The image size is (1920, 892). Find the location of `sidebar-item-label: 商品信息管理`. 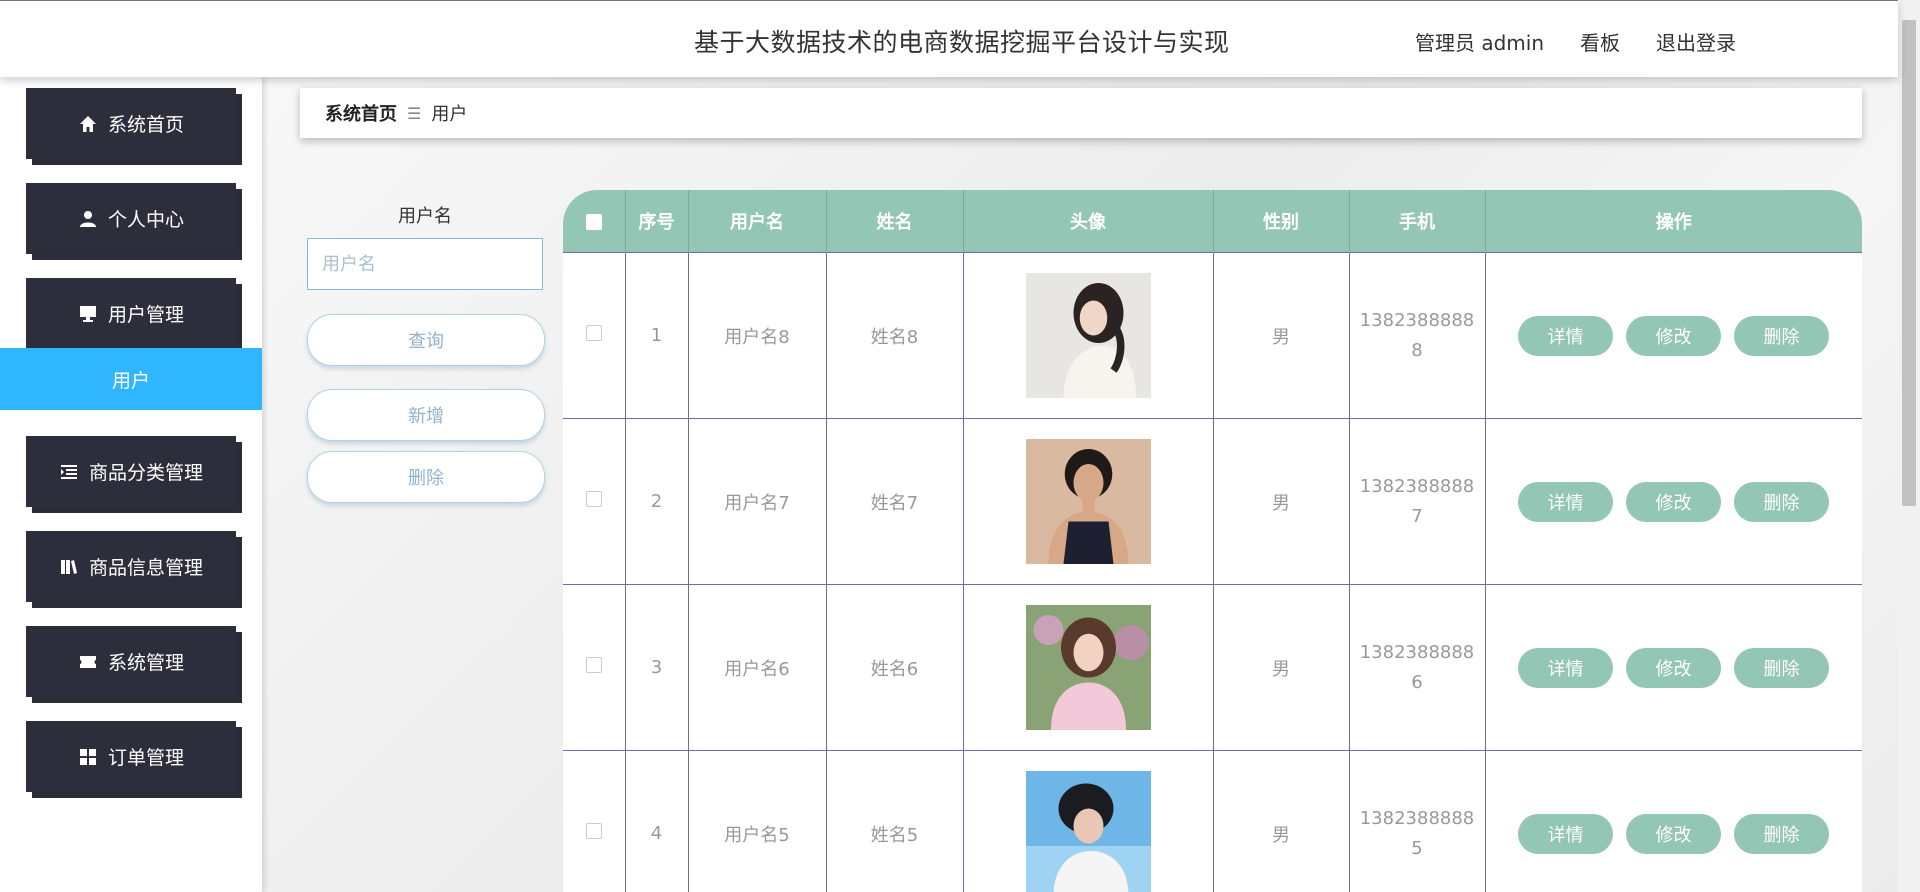

sidebar-item-label: 商品信息管理 is located at coordinates (145, 568).